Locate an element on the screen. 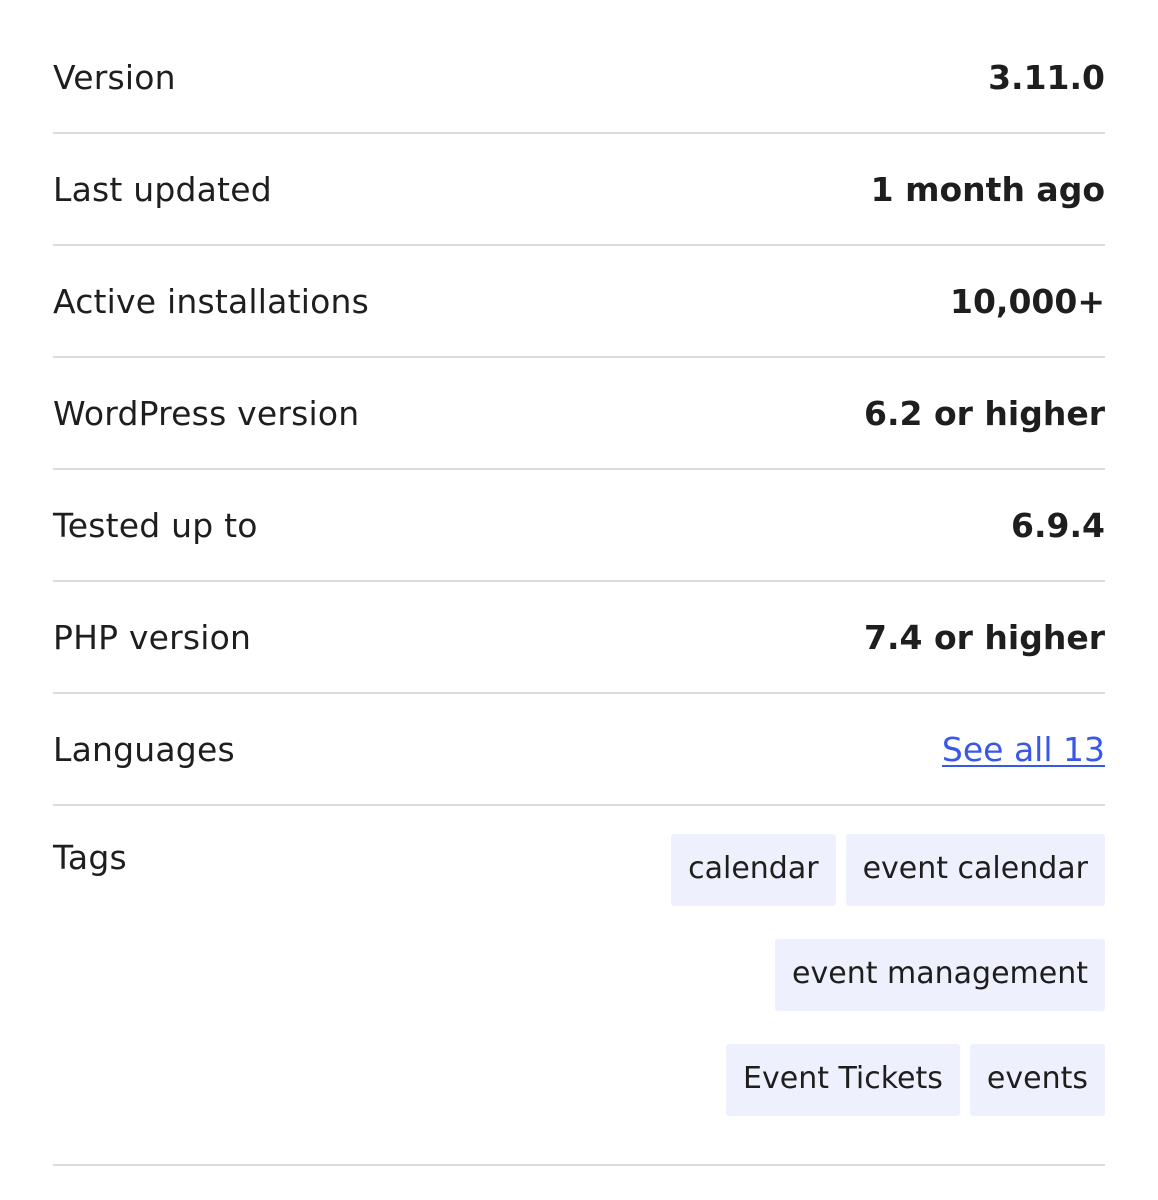 This screenshot has height=1200, width=1158. meta-row-last-updated: Last updated 1 month ago is located at coordinates (579, 190).